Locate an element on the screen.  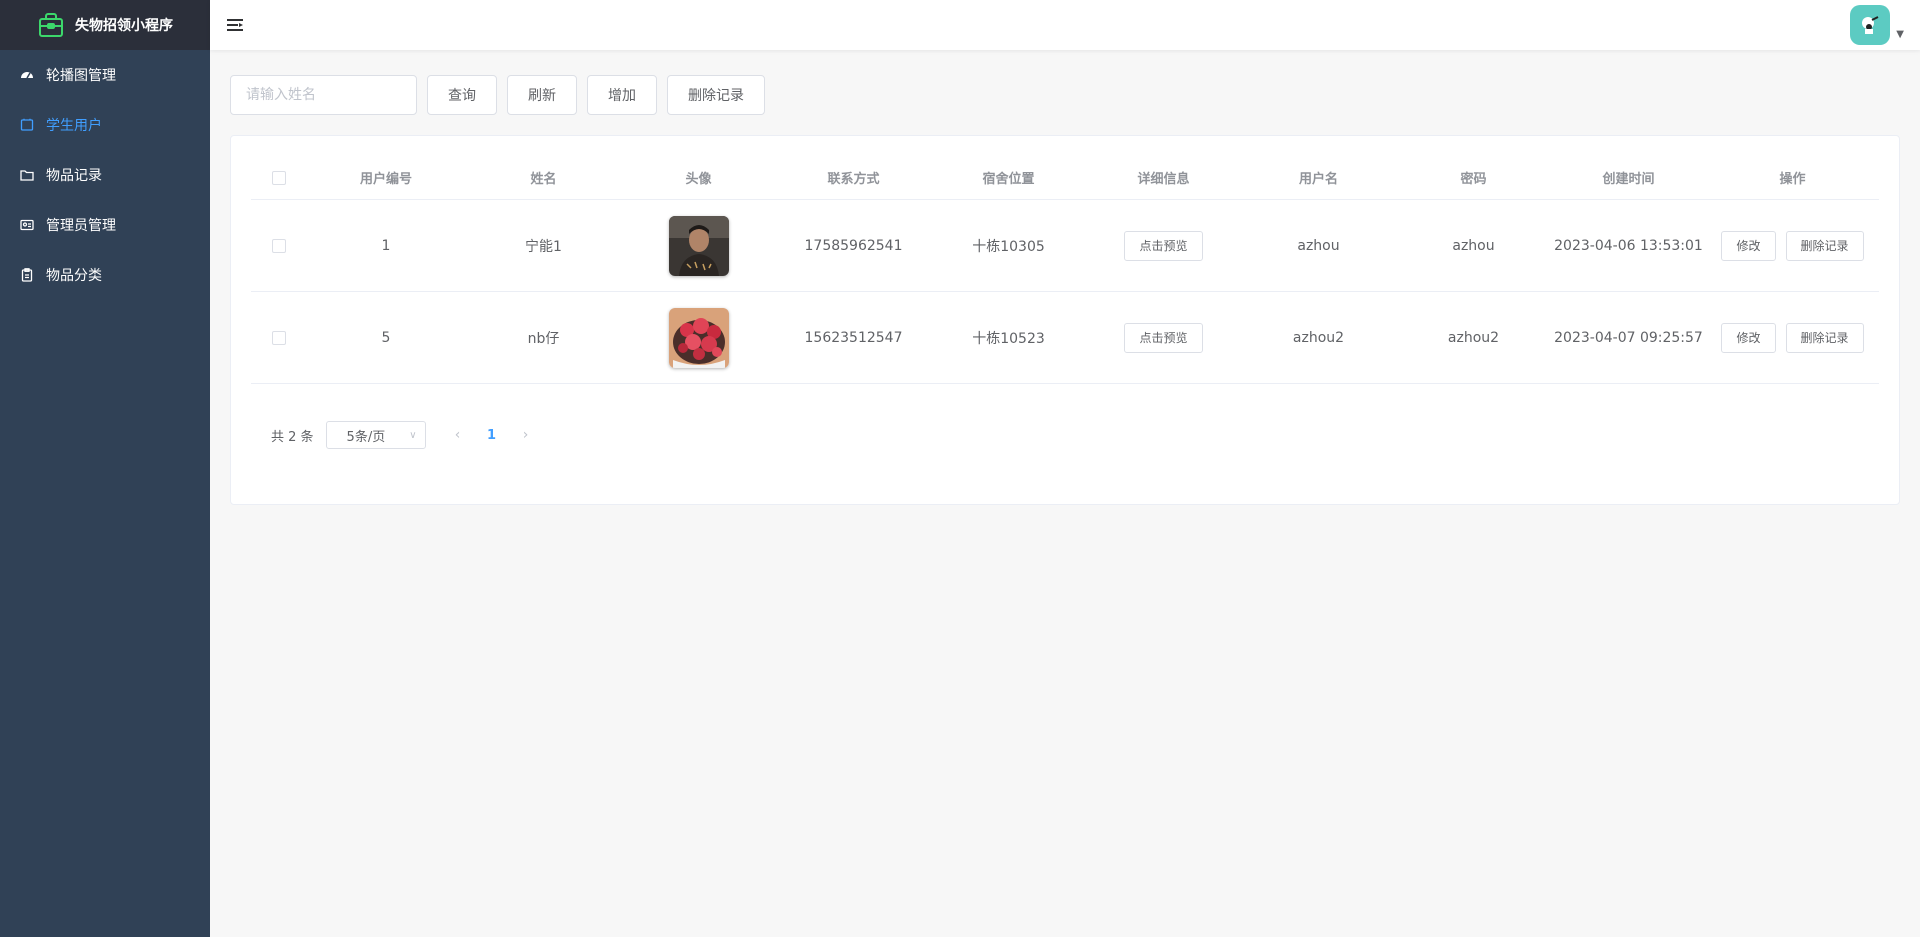
page-size-value: 5条/页 is located at coordinates (366, 437).